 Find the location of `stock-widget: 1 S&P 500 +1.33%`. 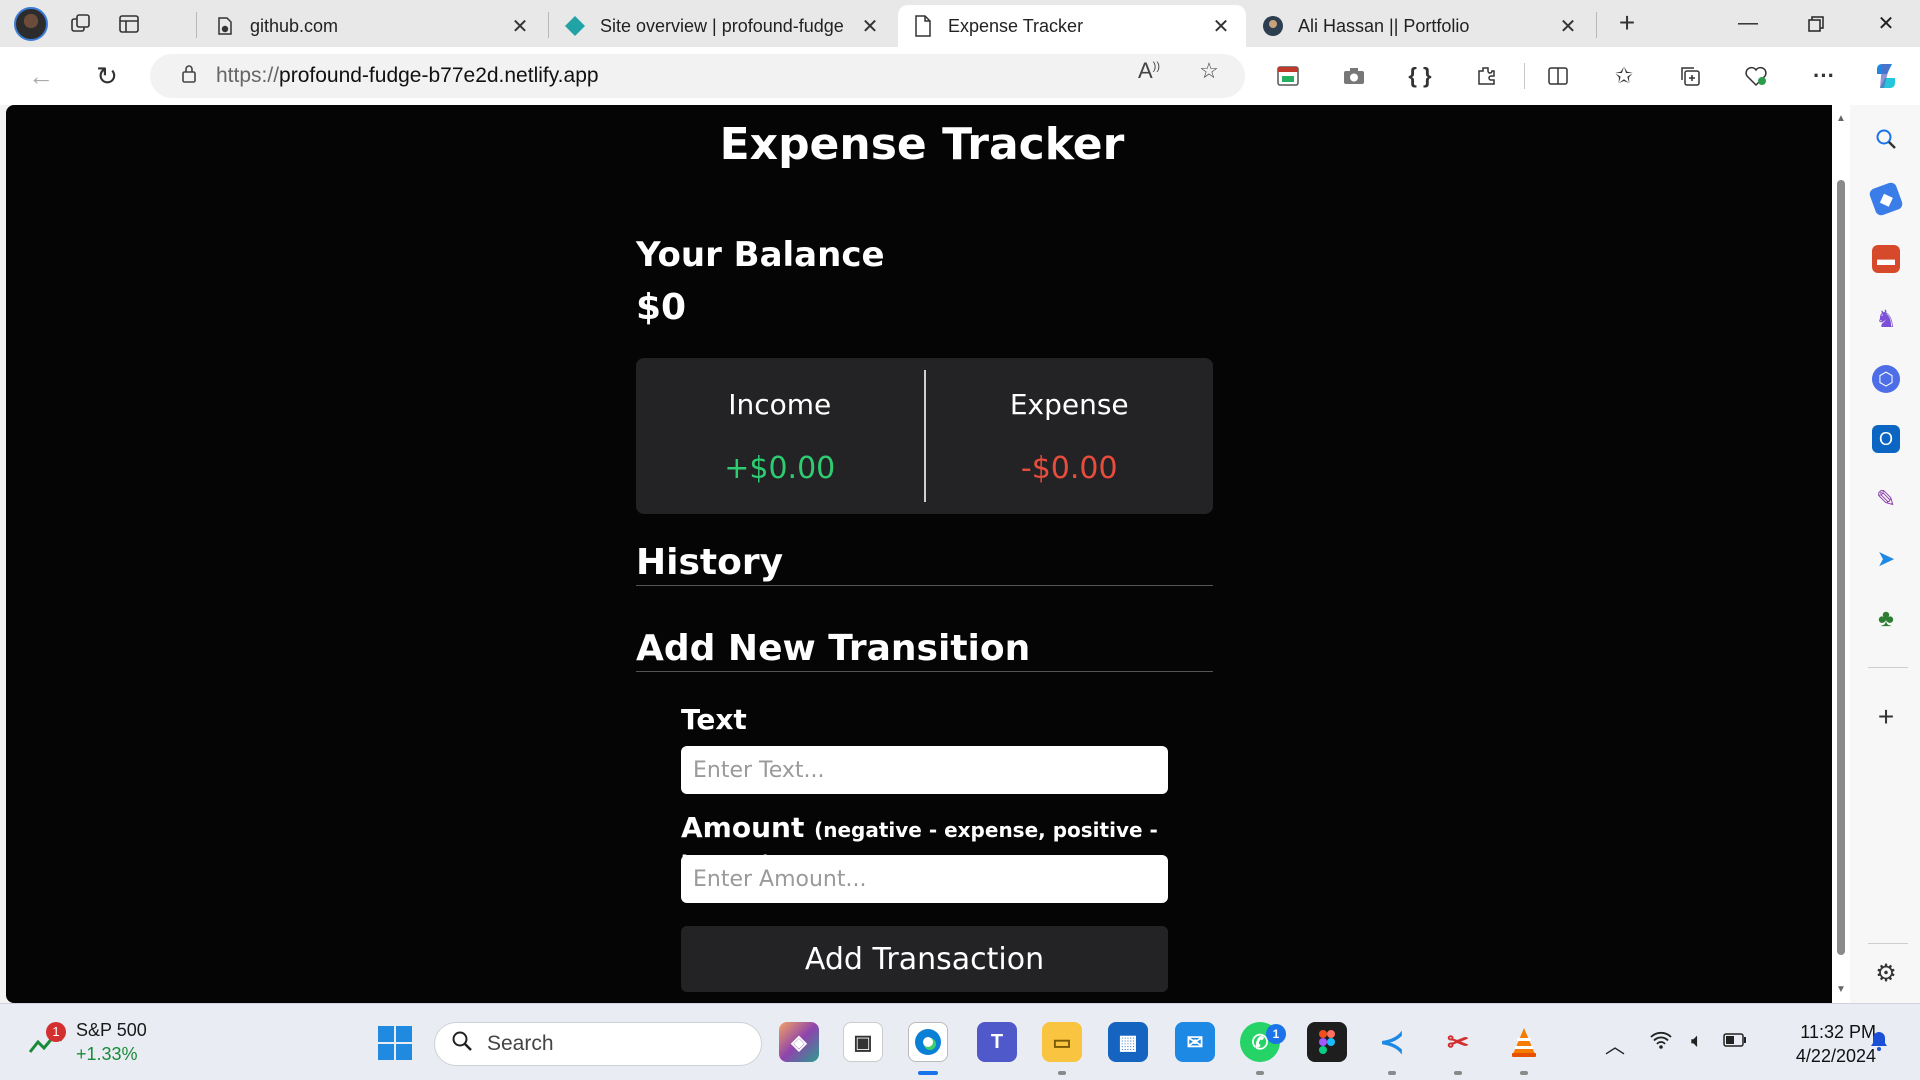

stock-widget: 1 S&P 500 +1.33% is located at coordinates (87, 1042).